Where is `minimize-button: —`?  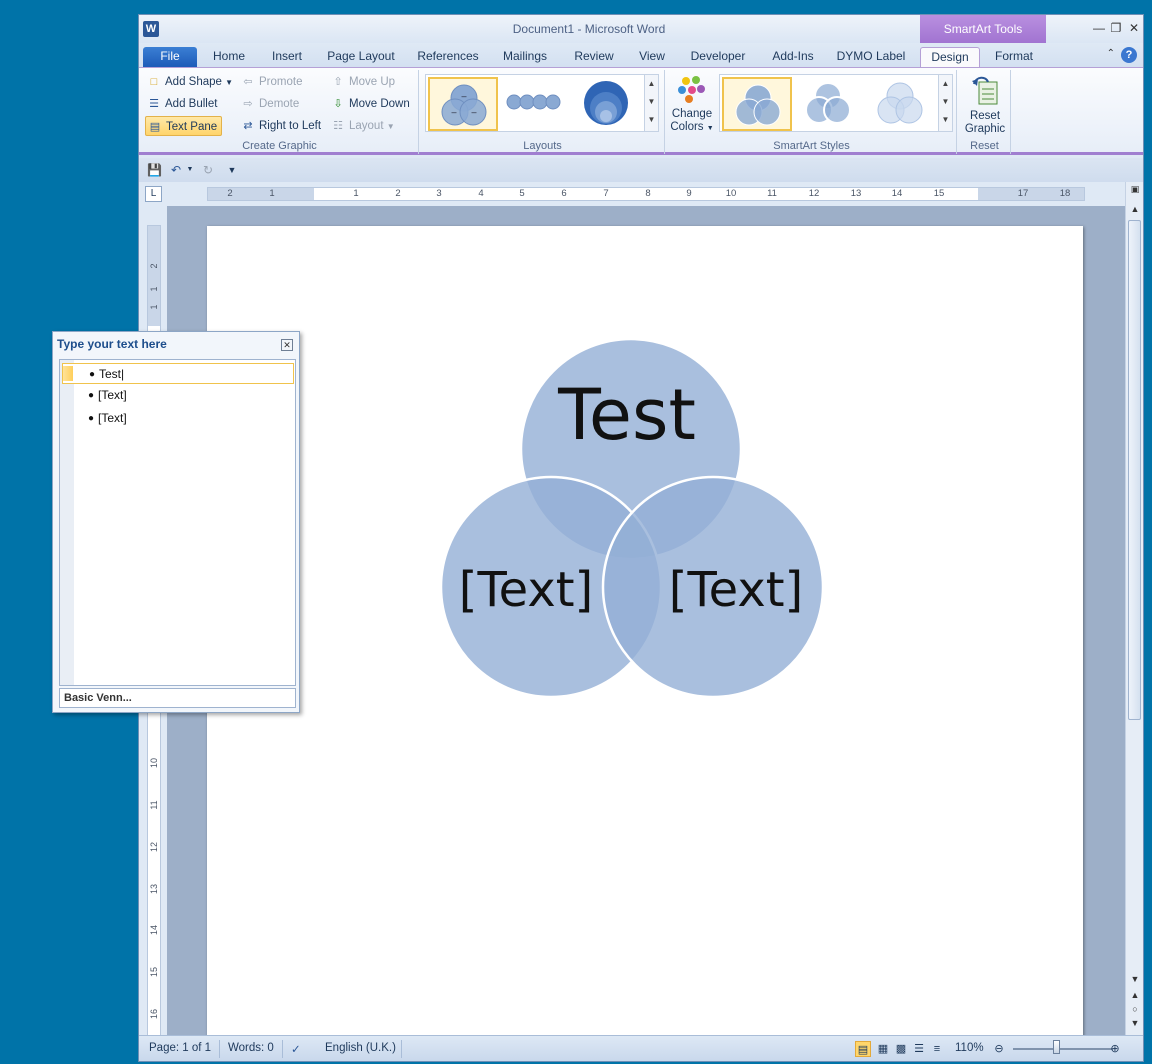
minimize-button: — is located at coordinates (1099, 28).